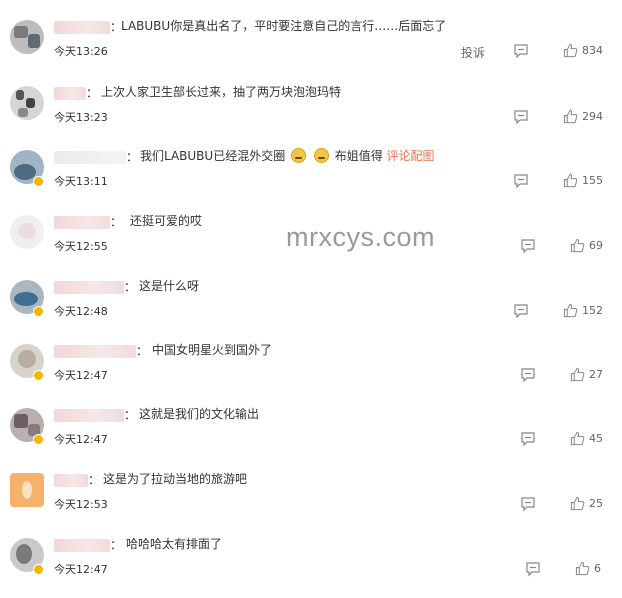 The height and width of the screenshot is (598, 622). I want to click on comment-text-part: 我们LABUBU已经混外交圈, so click(213, 156).